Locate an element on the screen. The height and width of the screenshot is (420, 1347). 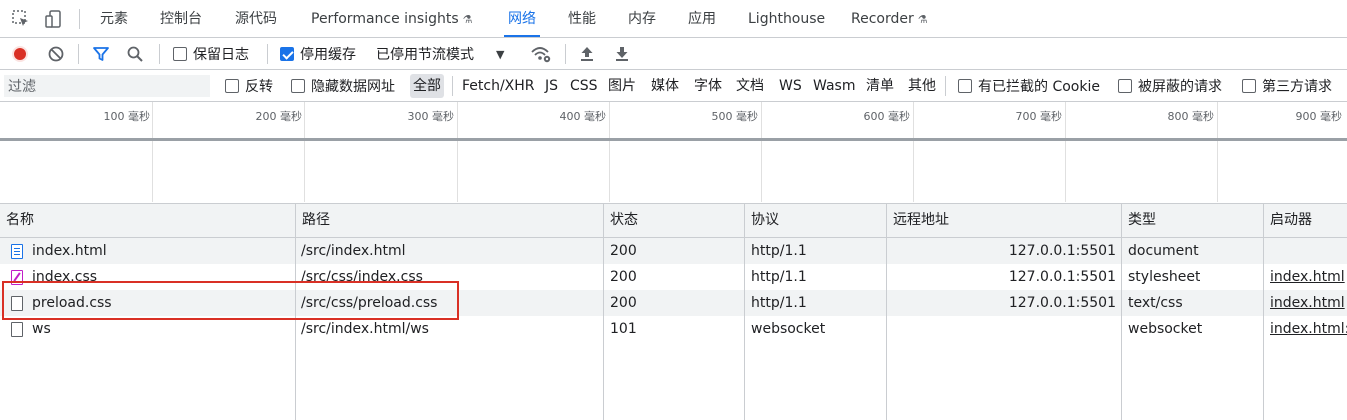
hide-data-urls-checkbox: 隐藏数据网址 is located at coordinates (343, 86).